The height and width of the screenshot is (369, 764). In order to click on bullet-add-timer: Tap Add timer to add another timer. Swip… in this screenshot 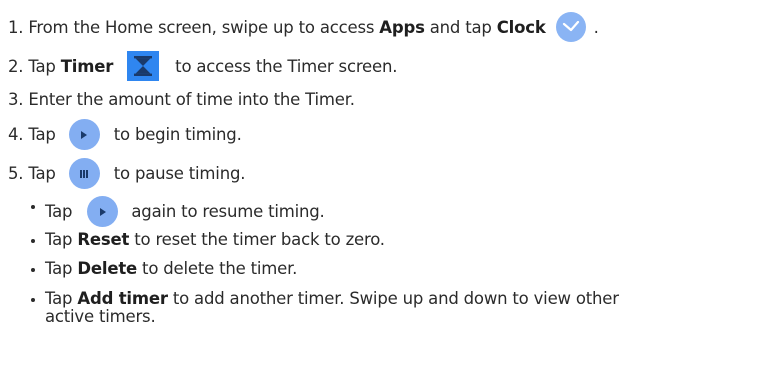, I will do `click(325, 298)`.